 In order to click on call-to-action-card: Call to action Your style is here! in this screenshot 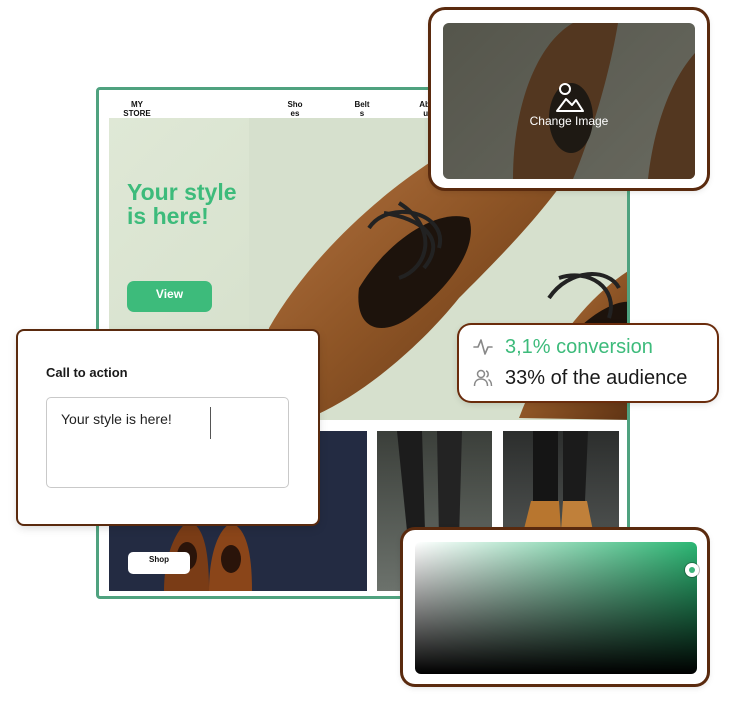, I will do `click(168, 427)`.